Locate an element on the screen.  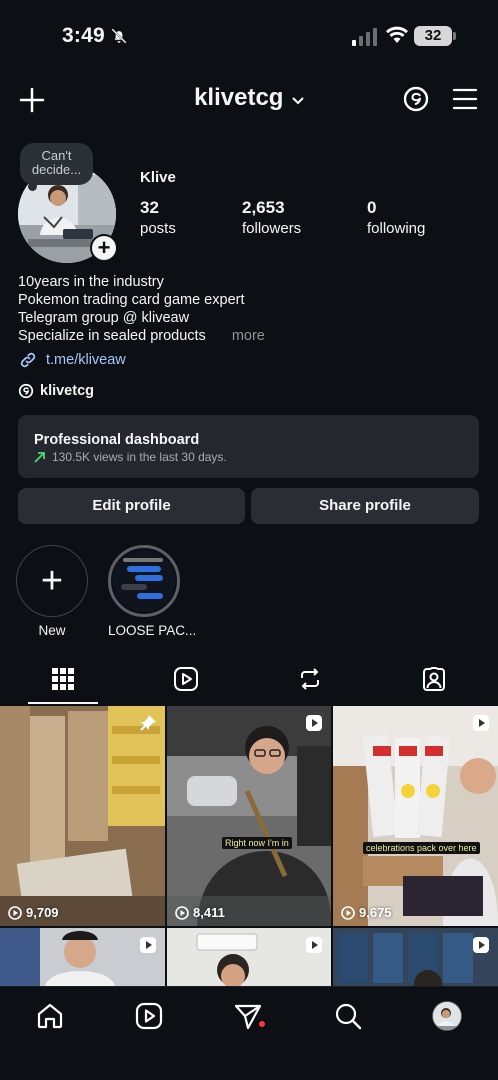
status-time: 3:49 is located at coordinates (83, 35).